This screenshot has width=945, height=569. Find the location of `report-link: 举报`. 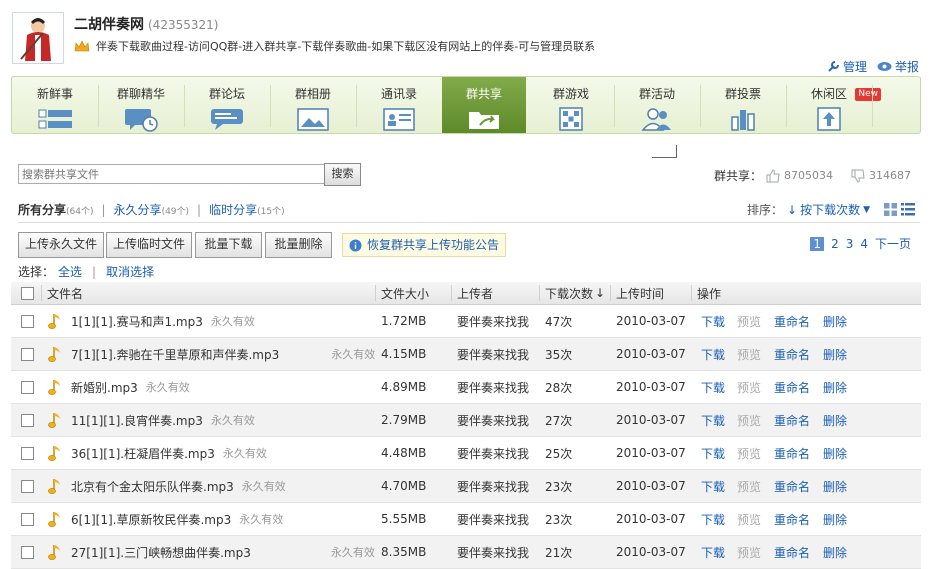

report-link: 举报 is located at coordinates (898, 66).